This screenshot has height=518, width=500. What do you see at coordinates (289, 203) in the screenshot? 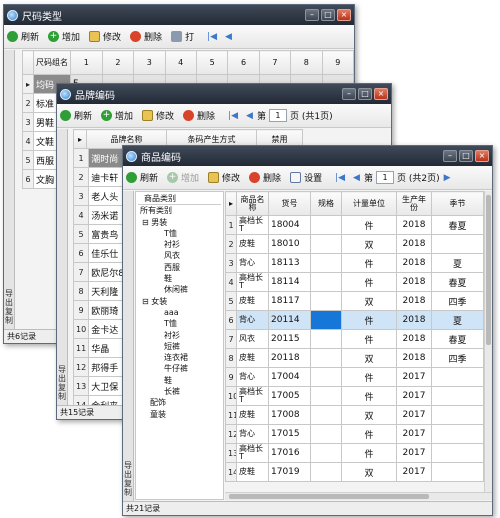
I see `column-header: 货号` at bounding box center [289, 203].